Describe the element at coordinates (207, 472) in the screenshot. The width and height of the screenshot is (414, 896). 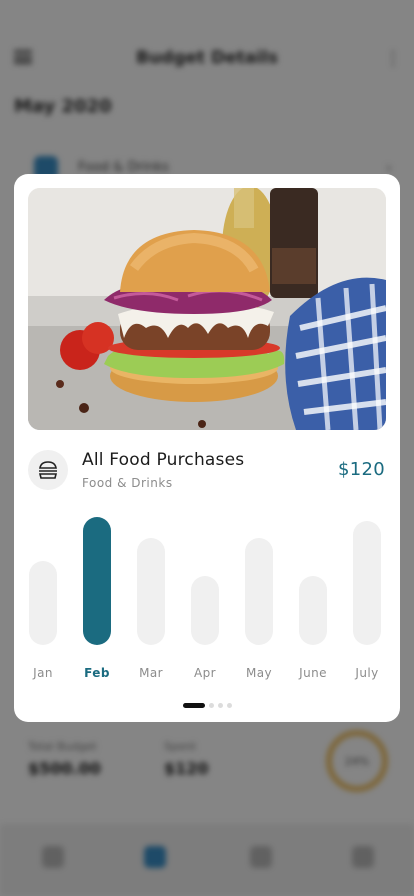
I see `purchase-info: All Food Purchases Food & Drinks $120` at that location.